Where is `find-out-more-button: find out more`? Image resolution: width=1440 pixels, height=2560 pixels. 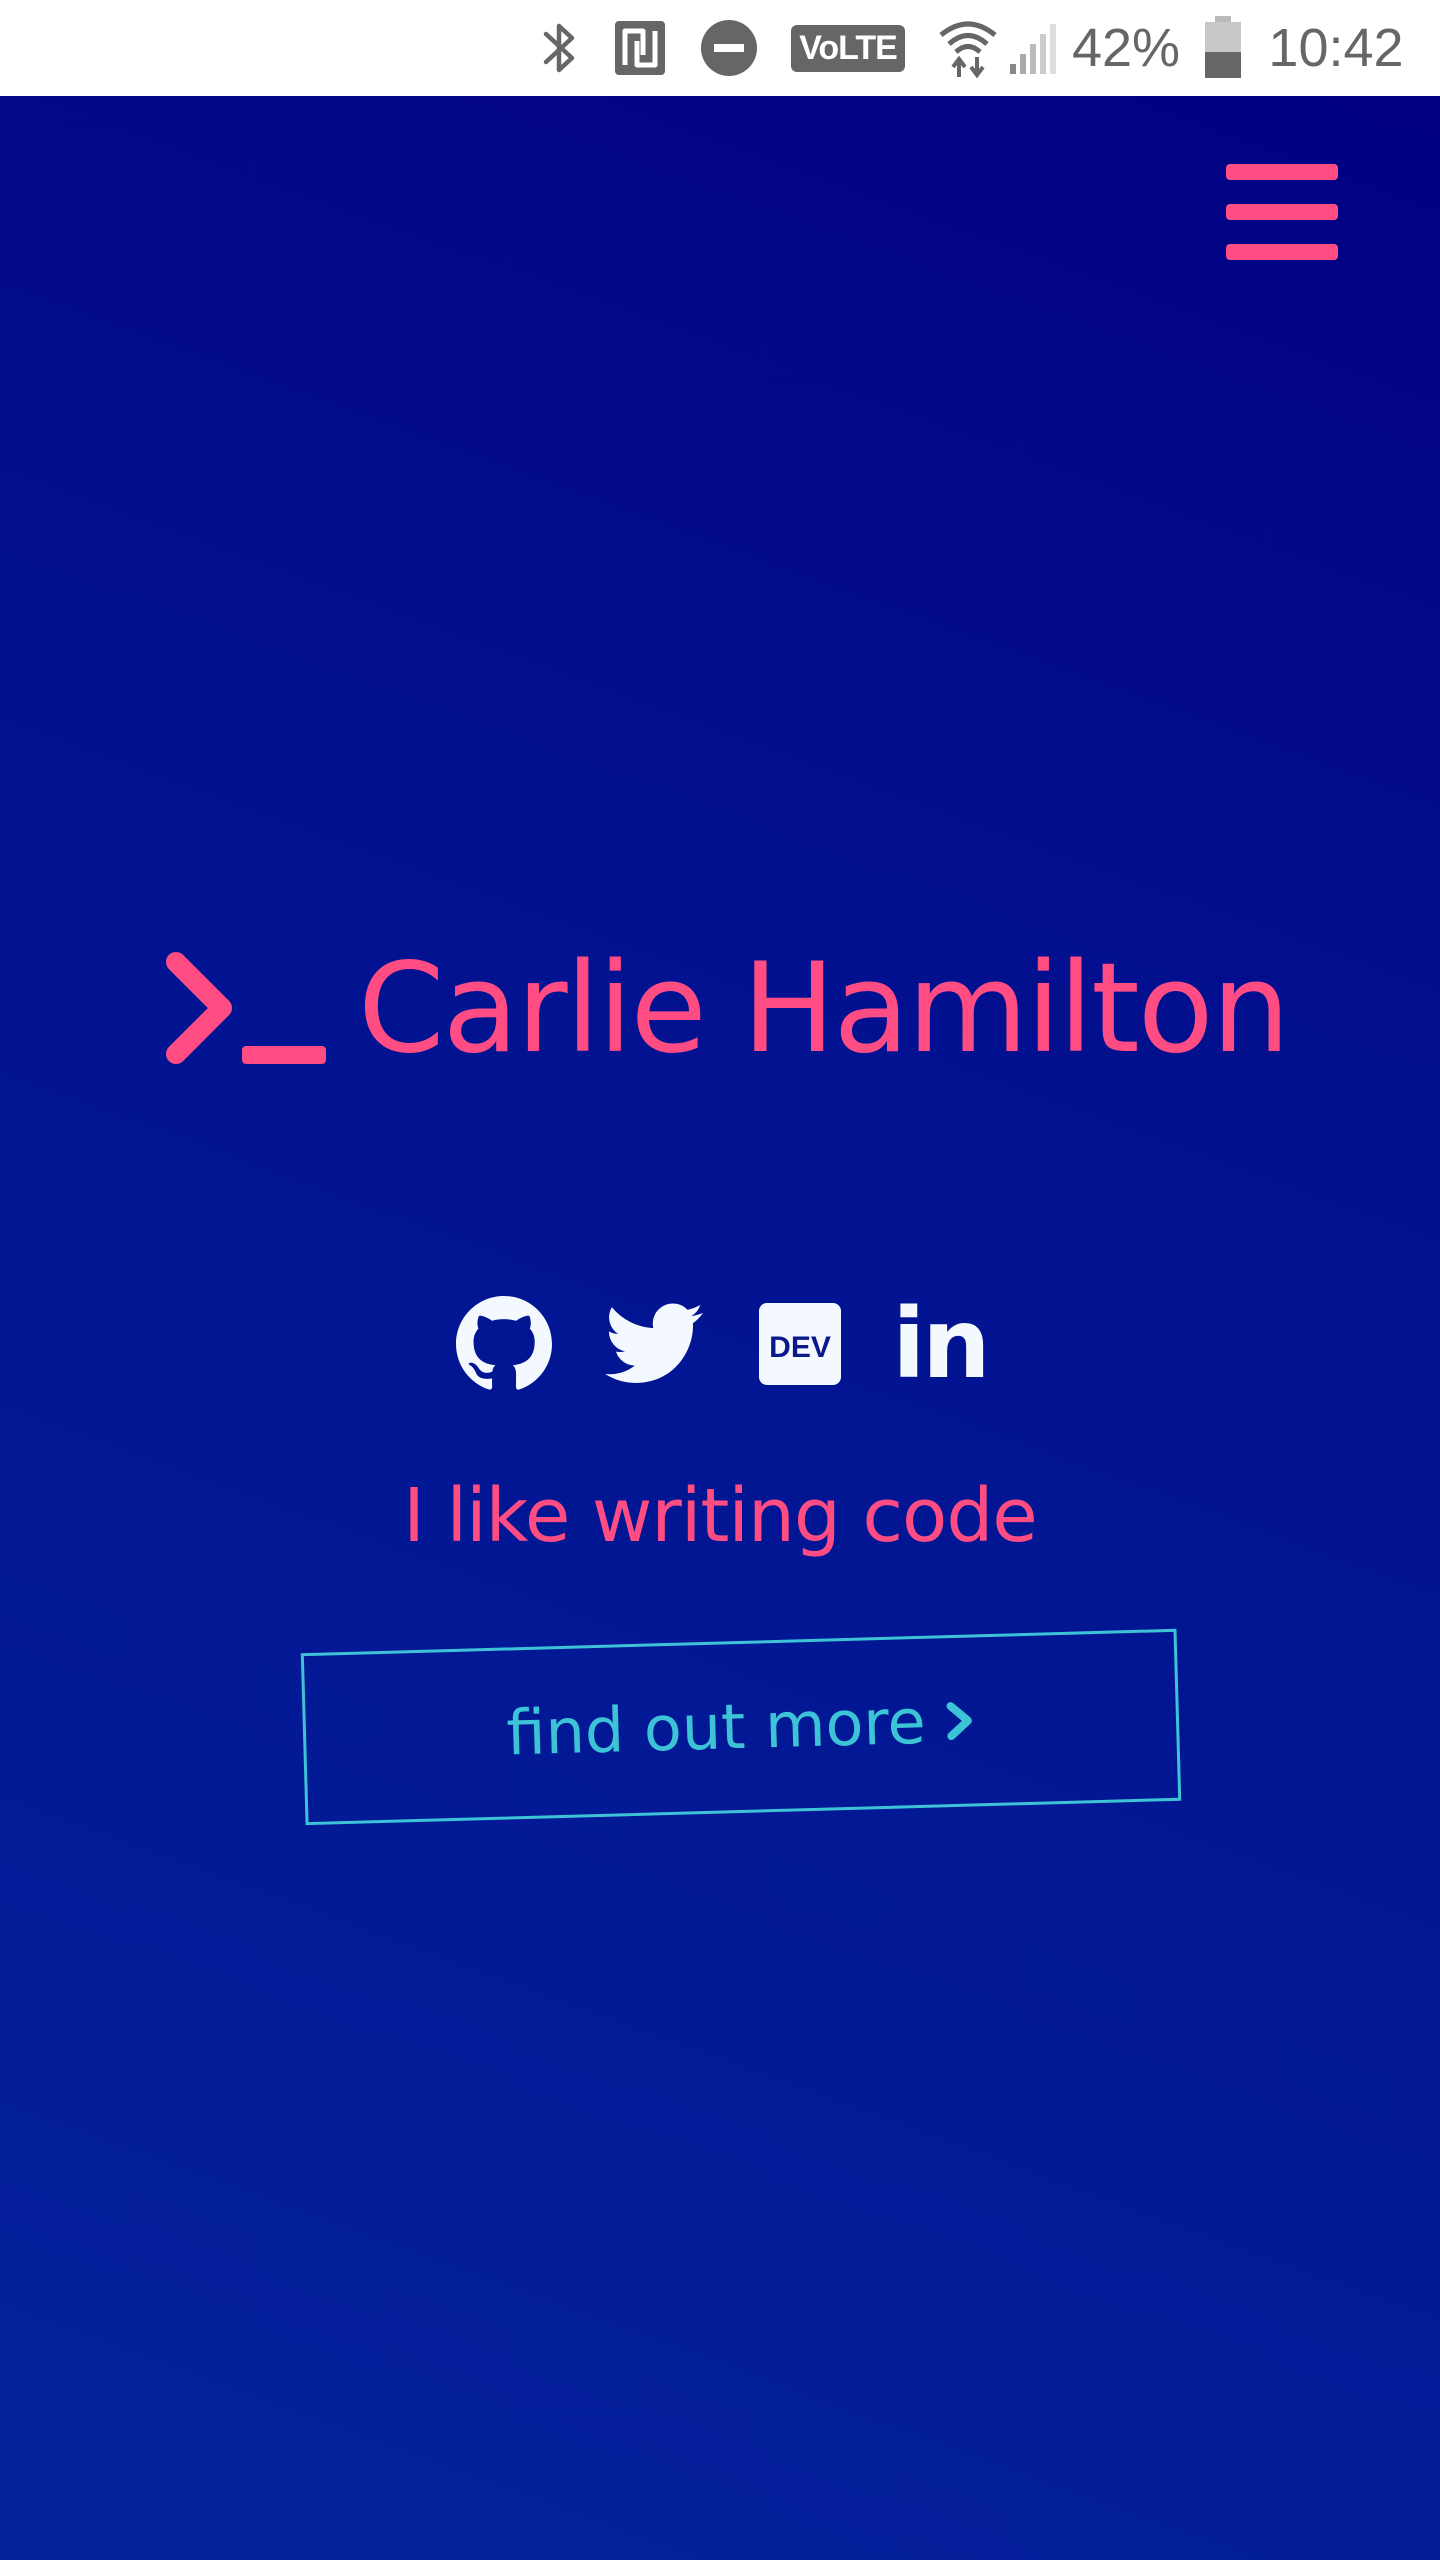 find-out-more-button: find out more is located at coordinates (741, 1727).